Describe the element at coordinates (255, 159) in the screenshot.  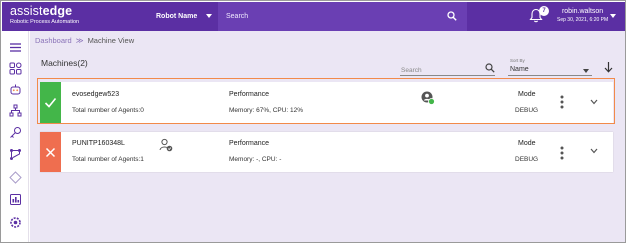
I see `performance-value: Memory: -, CPU: -` at that location.